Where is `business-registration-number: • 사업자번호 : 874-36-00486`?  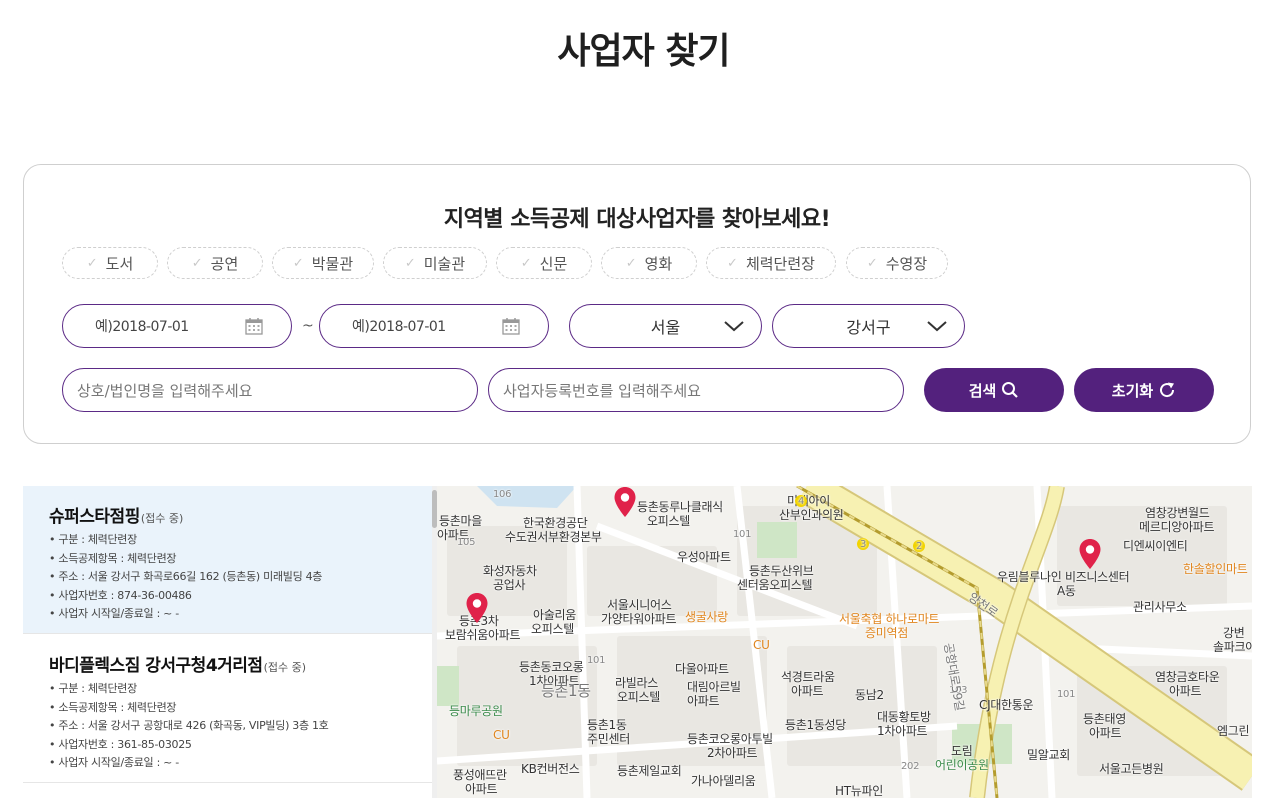
business-registration-number: • 사업자번호 : 874-36-00486 is located at coordinates (120, 595).